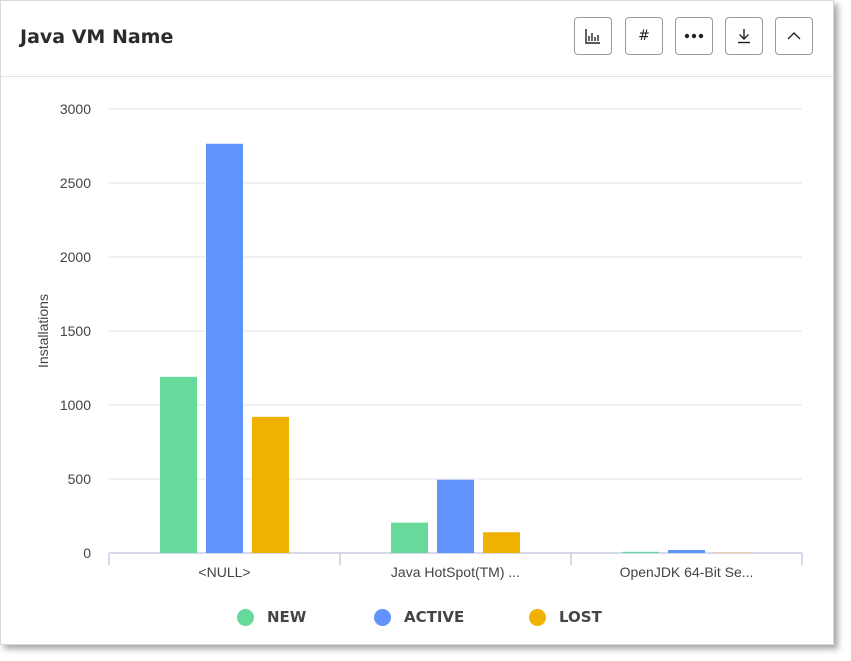 The height and width of the screenshot is (661, 851). I want to click on chart-type-button, so click(593, 36).